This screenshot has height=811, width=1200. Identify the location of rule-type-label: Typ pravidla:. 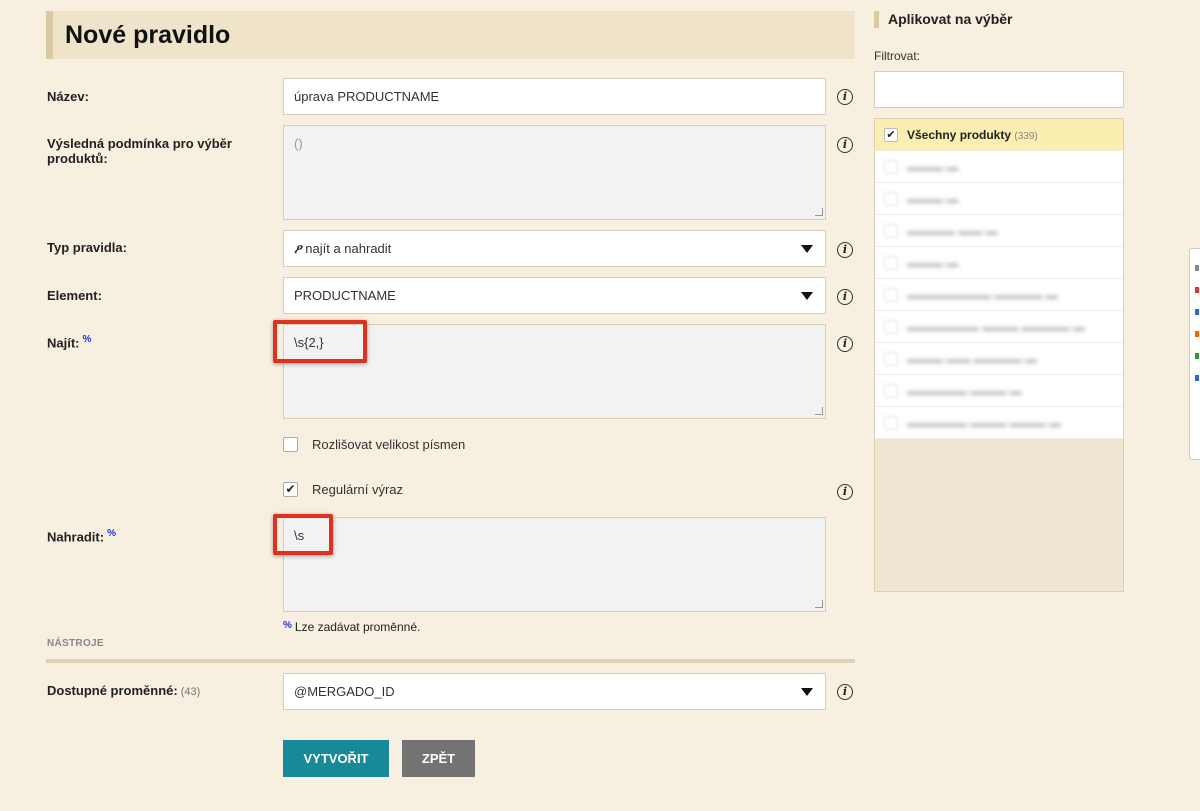
(87, 247).